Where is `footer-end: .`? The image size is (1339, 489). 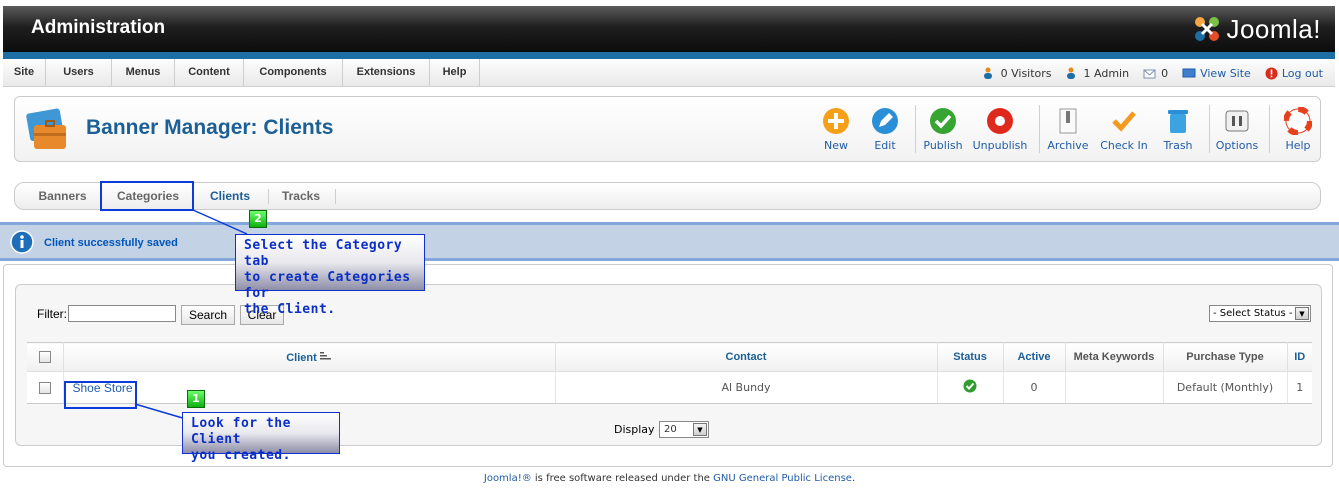 footer-end: . is located at coordinates (853, 478).